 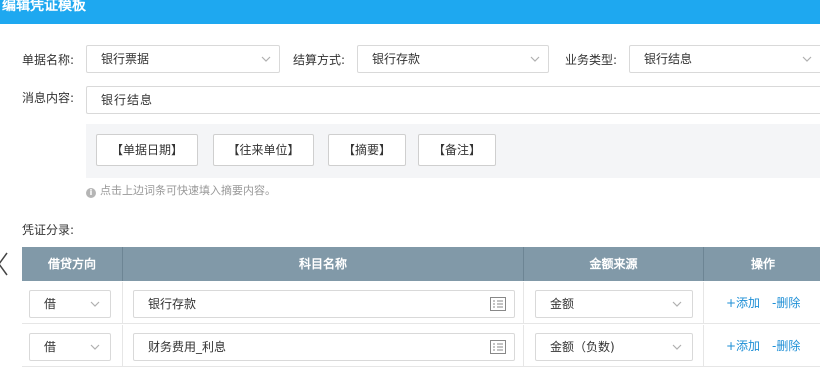 What do you see at coordinates (453, 100) in the screenshot?
I see `message-input: 银行结息` at bounding box center [453, 100].